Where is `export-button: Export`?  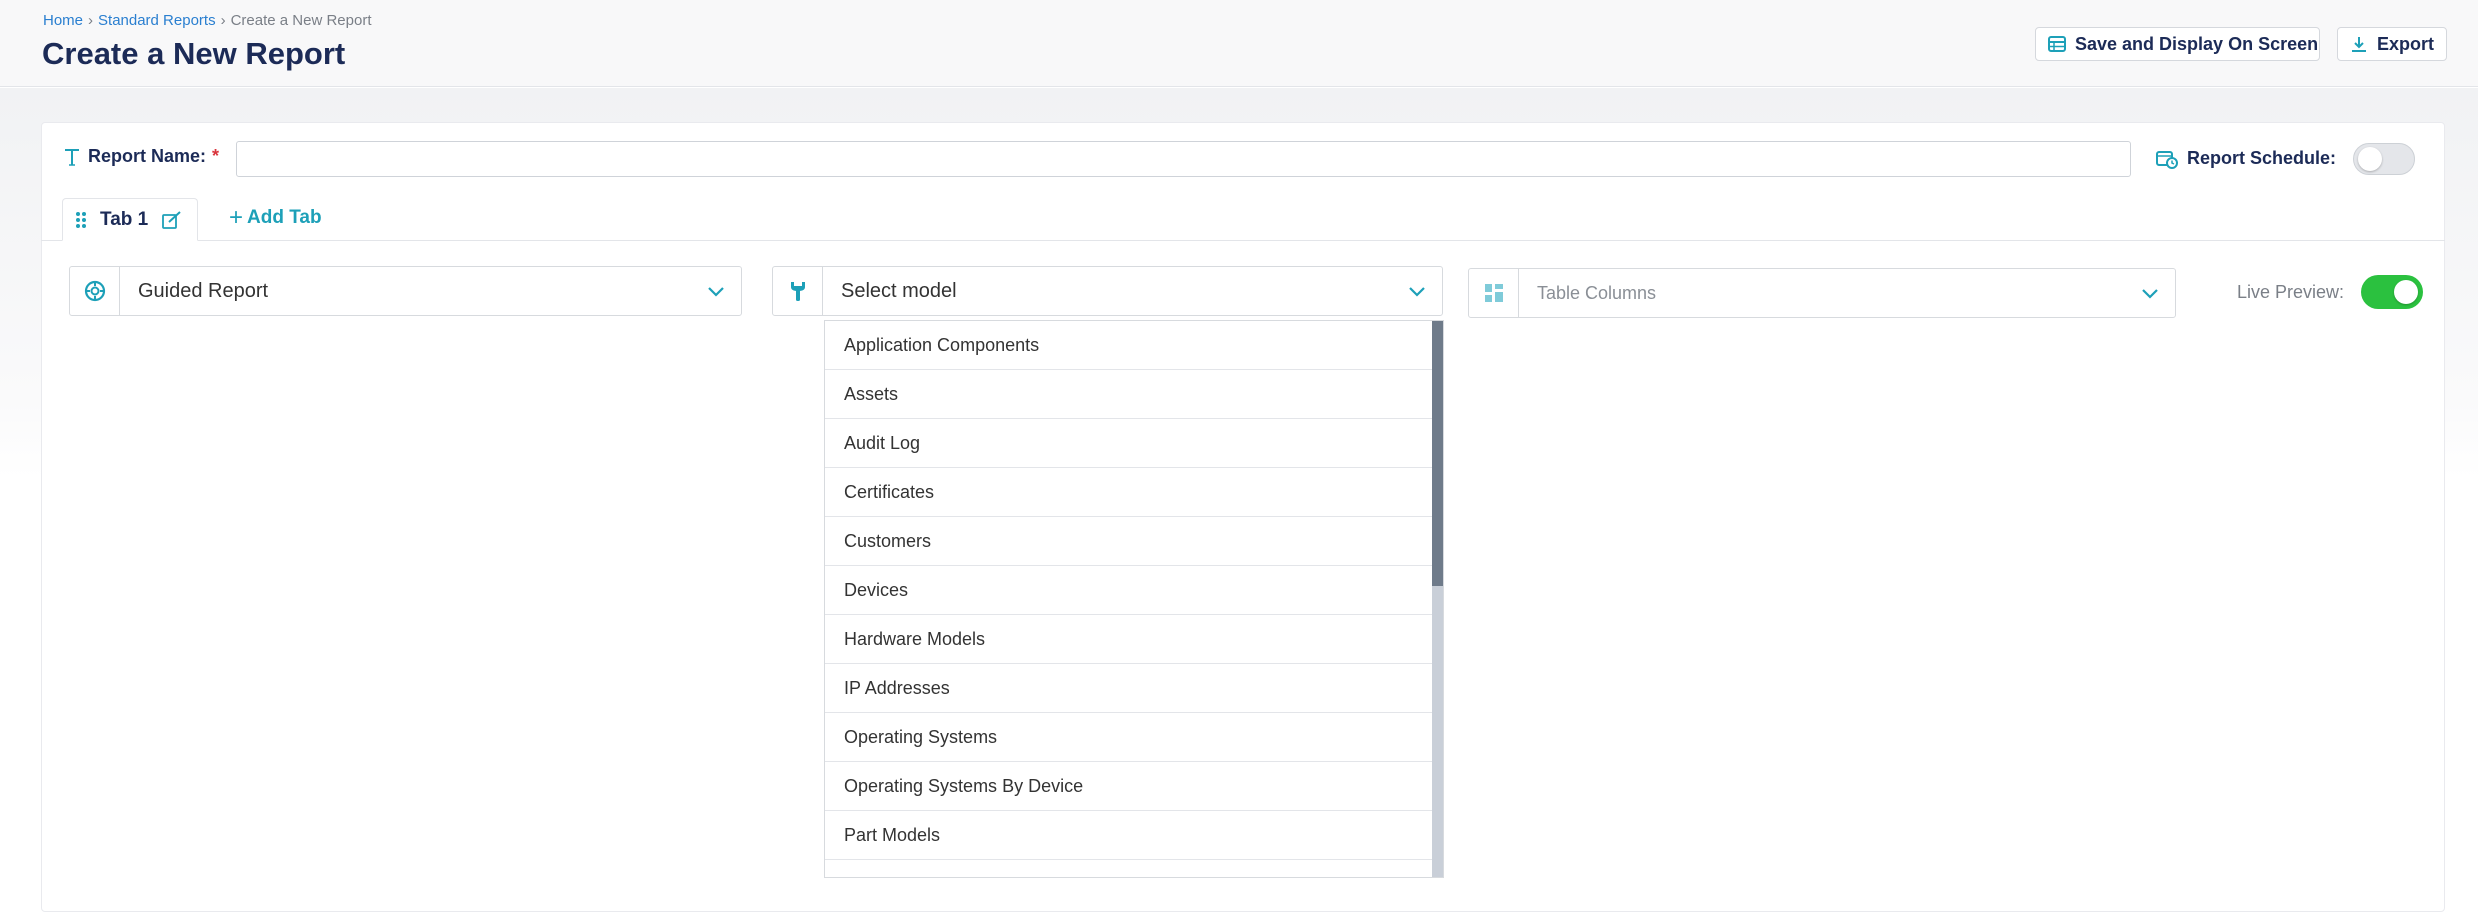
export-button: Export is located at coordinates (2392, 44).